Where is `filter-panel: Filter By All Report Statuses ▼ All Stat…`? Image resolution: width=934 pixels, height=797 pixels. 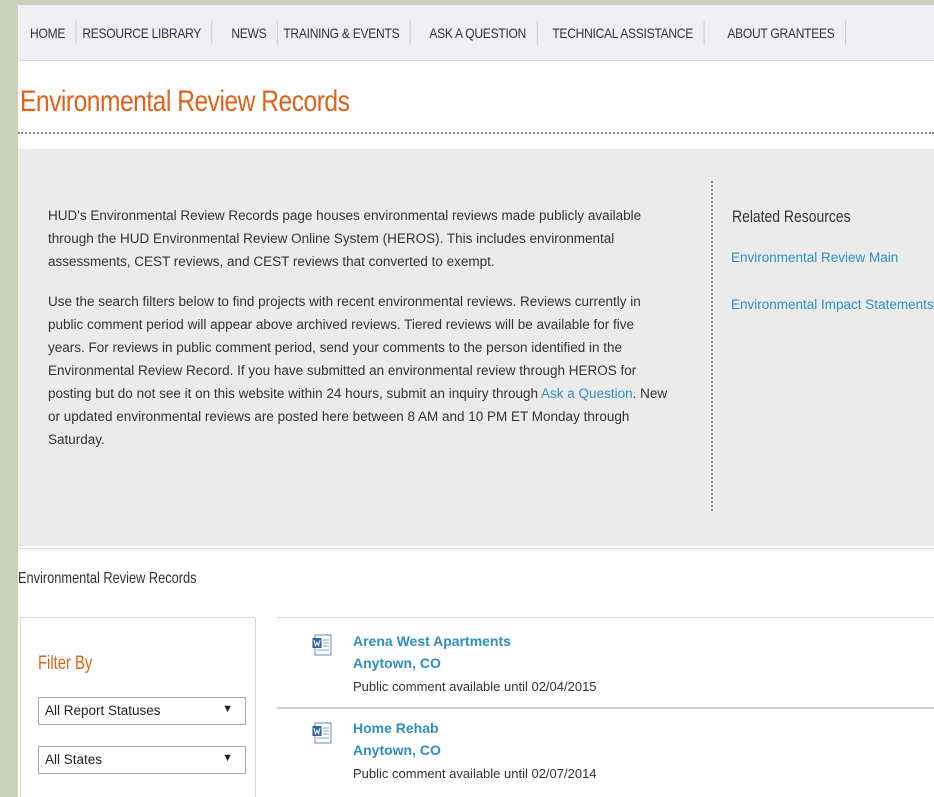 filter-panel: Filter By All Report Statuses ▼ All Stat… is located at coordinates (138, 707).